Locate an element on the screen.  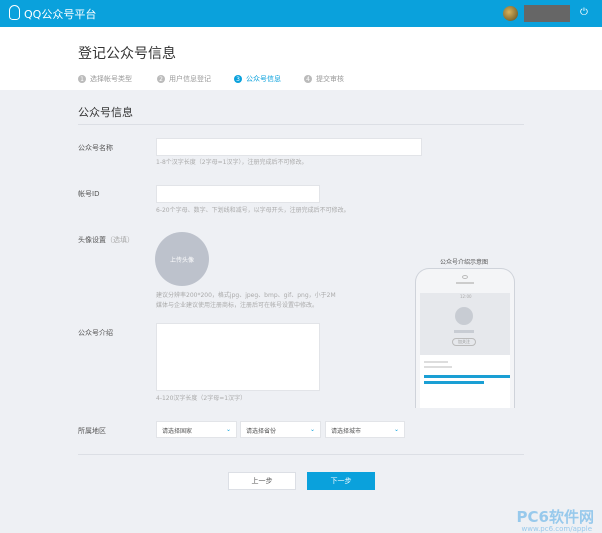
username-redacted is located at coordinates (547, 13).